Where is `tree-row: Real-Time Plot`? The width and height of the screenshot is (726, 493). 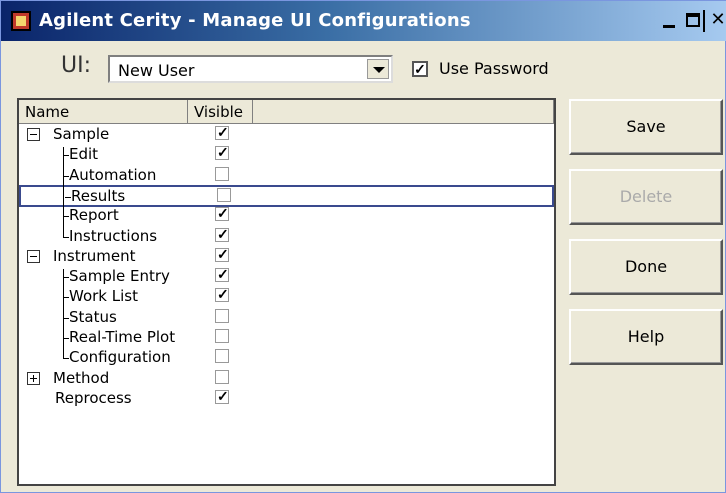
tree-row: Real-Time Plot is located at coordinates (286, 338).